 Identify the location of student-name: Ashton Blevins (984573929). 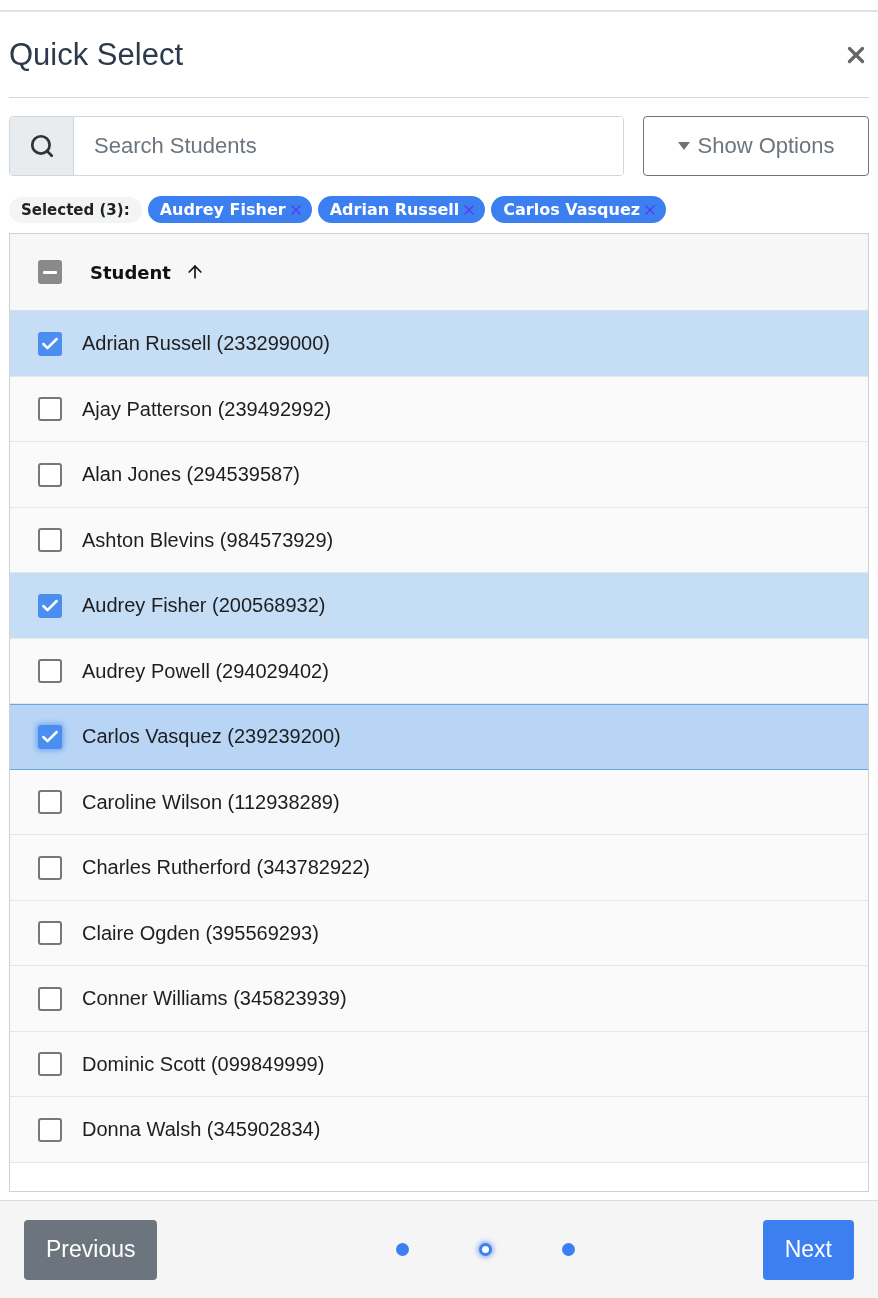
(208, 540).